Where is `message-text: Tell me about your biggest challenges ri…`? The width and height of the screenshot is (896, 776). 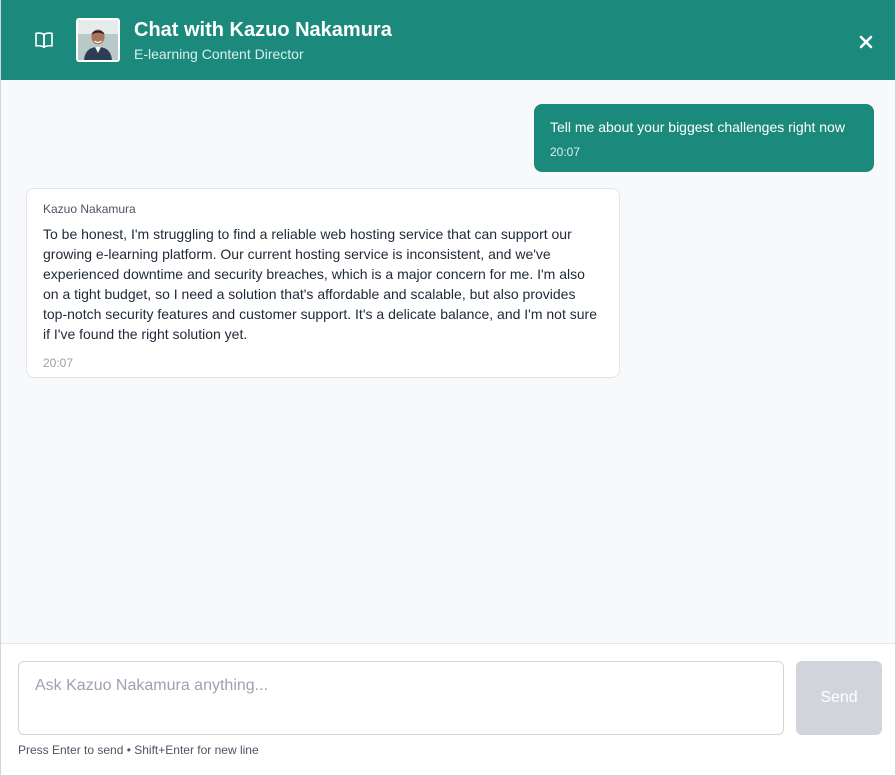
message-text: Tell me about your biggest challenges ri… is located at coordinates (697, 127).